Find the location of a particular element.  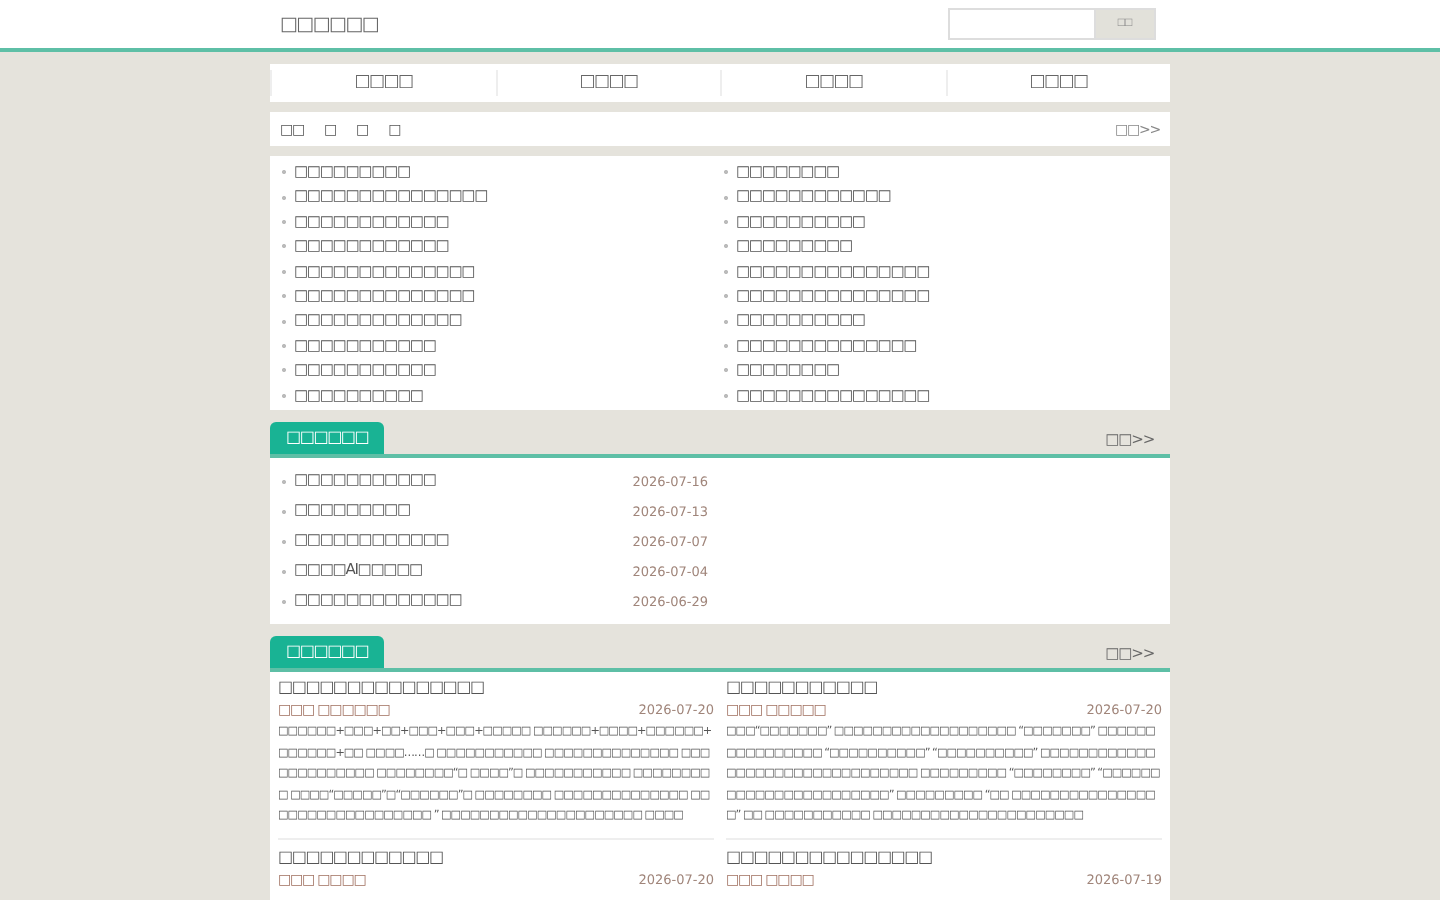

article-title: □□□□□□□□□□□ is located at coordinates (944, 687).